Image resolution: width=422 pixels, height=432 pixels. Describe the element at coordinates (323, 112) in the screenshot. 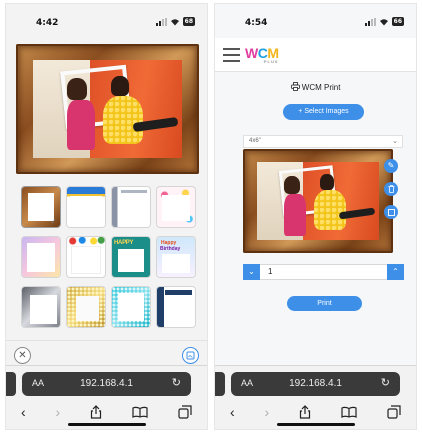

I see `select-images-button: + Select Images` at that location.